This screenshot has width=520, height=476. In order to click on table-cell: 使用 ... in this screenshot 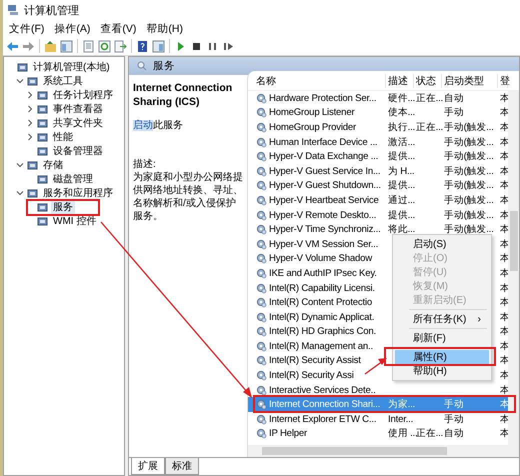, I will do `click(403, 433)`.